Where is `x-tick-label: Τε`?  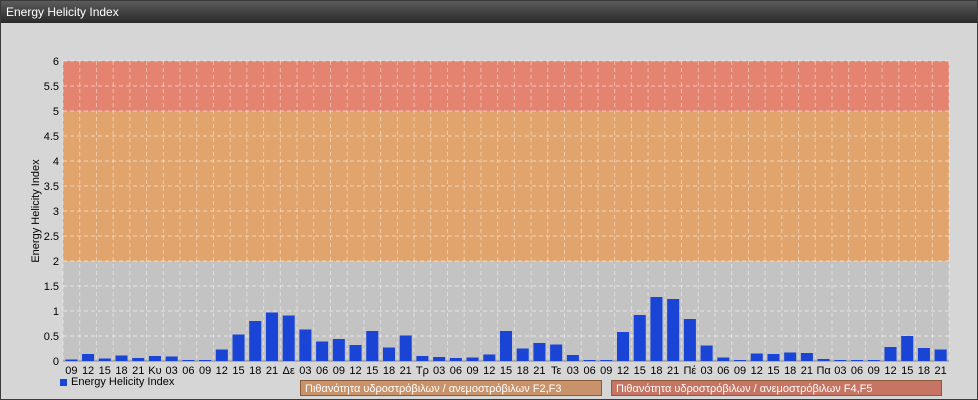
x-tick-label: Τε is located at coordinates (556, 371).